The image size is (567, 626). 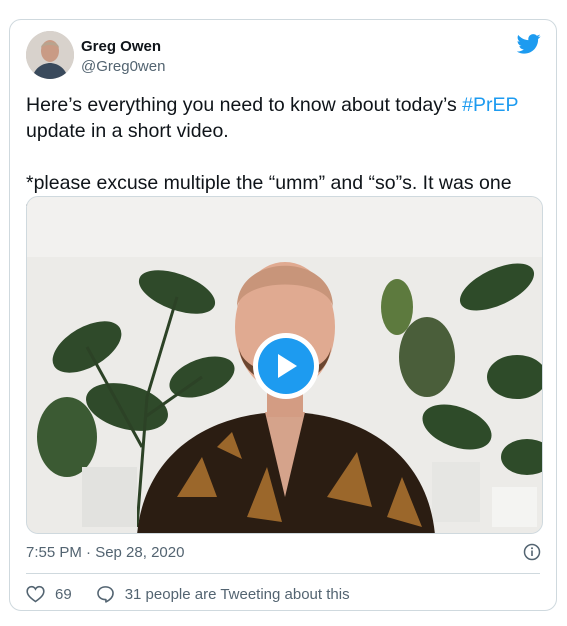 What do you see at coordinates (237, 594) in the screenshot?
I see `conversation-label: 31 people are Tweeting about this` at bounding box center [237, 594].